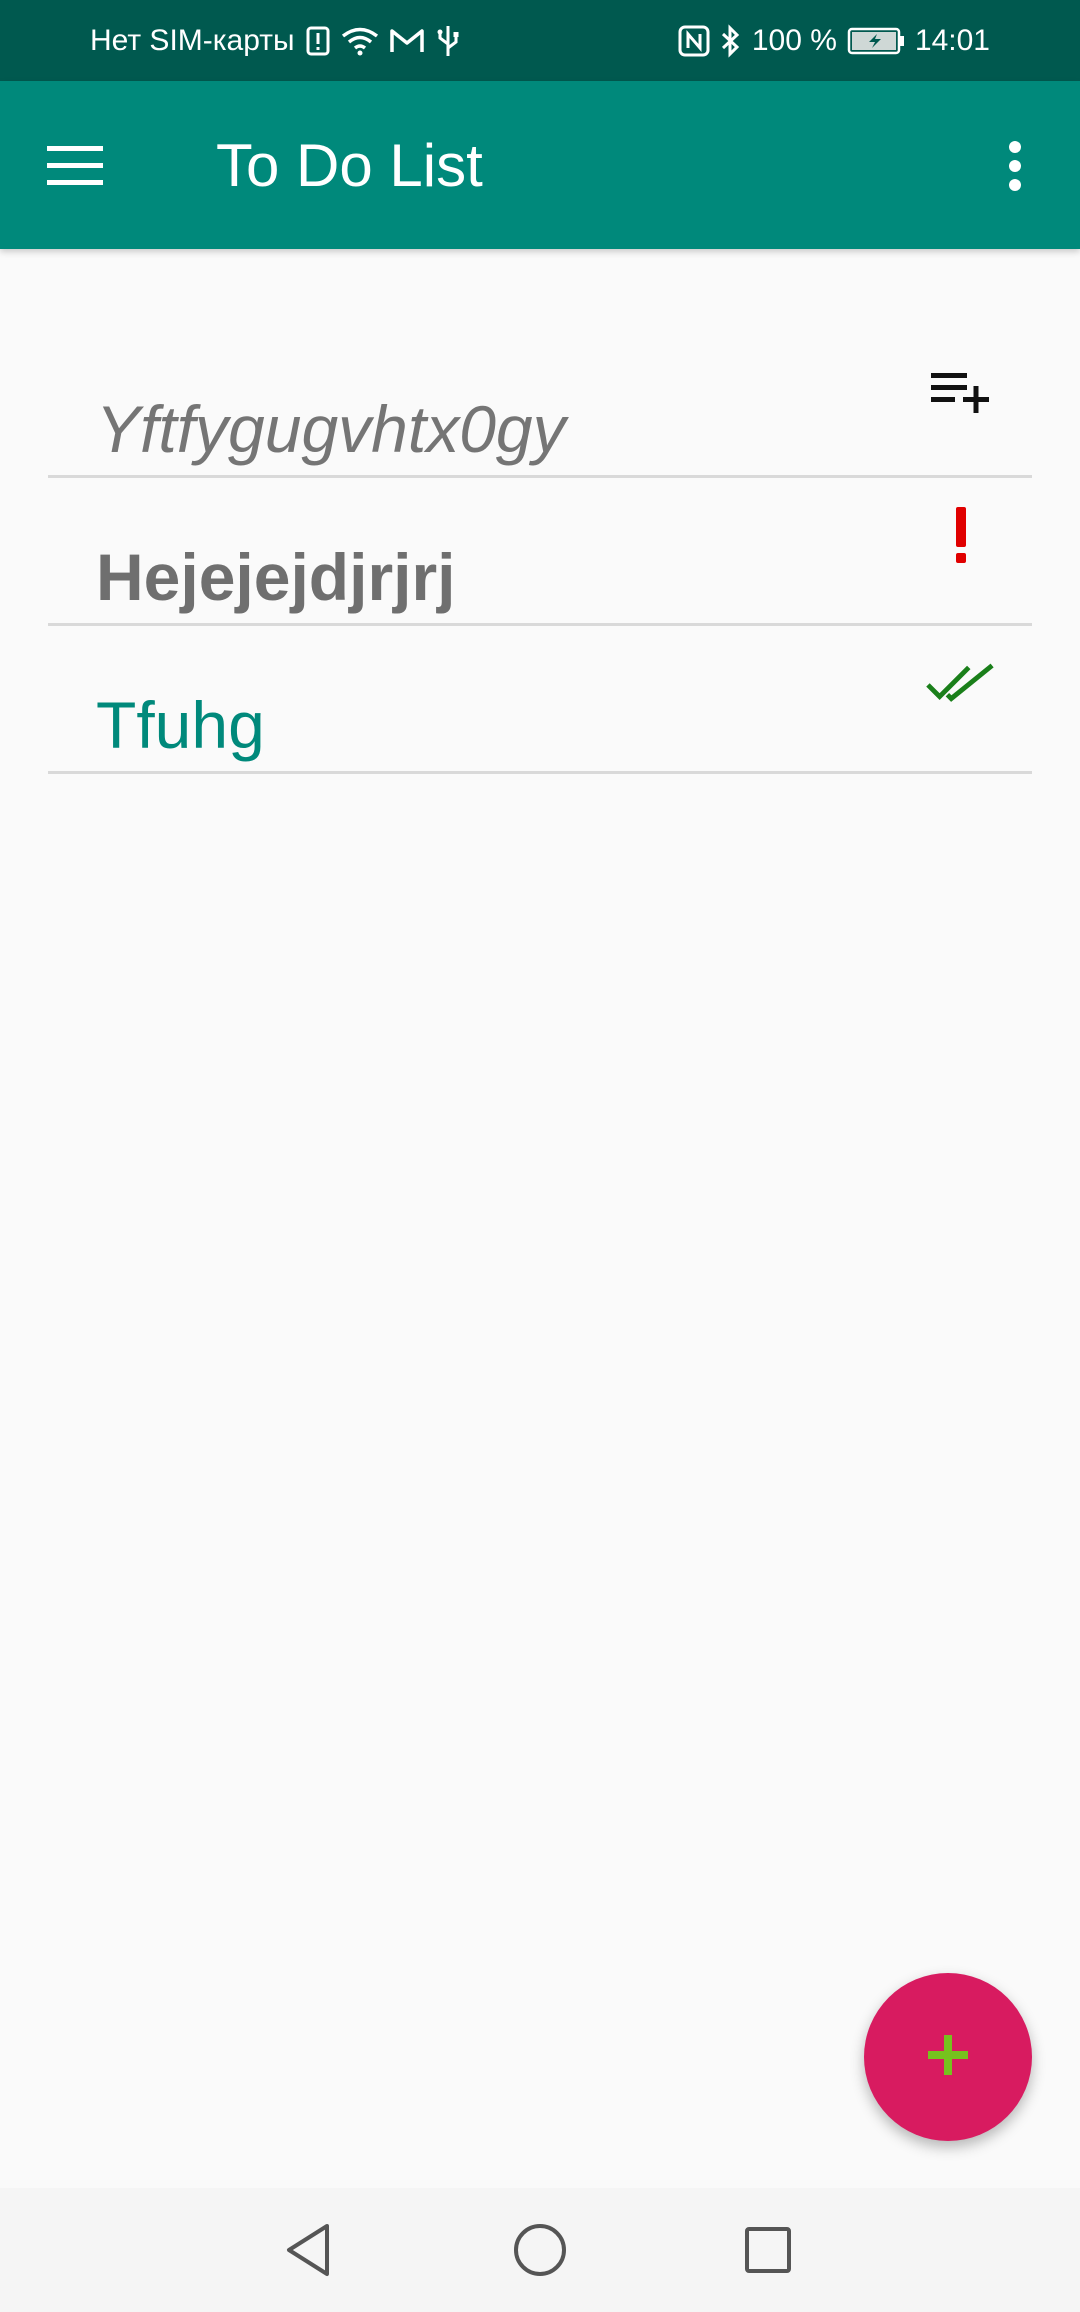 The width and height of the screenshot is (1080, 2312). Describe the element at coordinates (308, 2250) in the screenshot. I see `back-icon` at that location.